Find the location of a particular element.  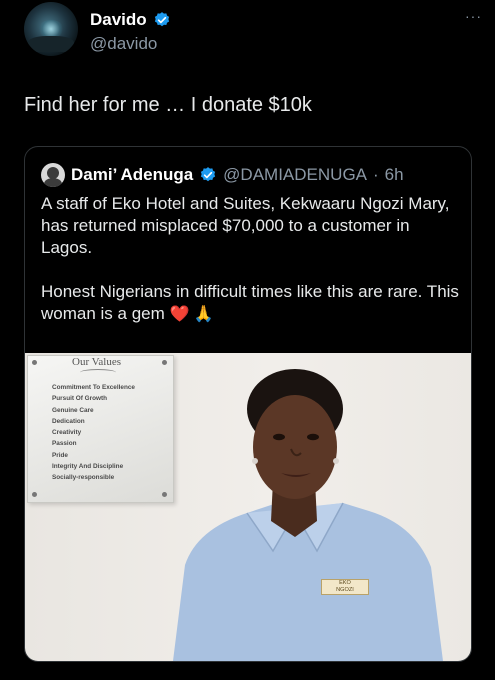

name-tag: EKO NGOZI is located at coordinates (345, 587).